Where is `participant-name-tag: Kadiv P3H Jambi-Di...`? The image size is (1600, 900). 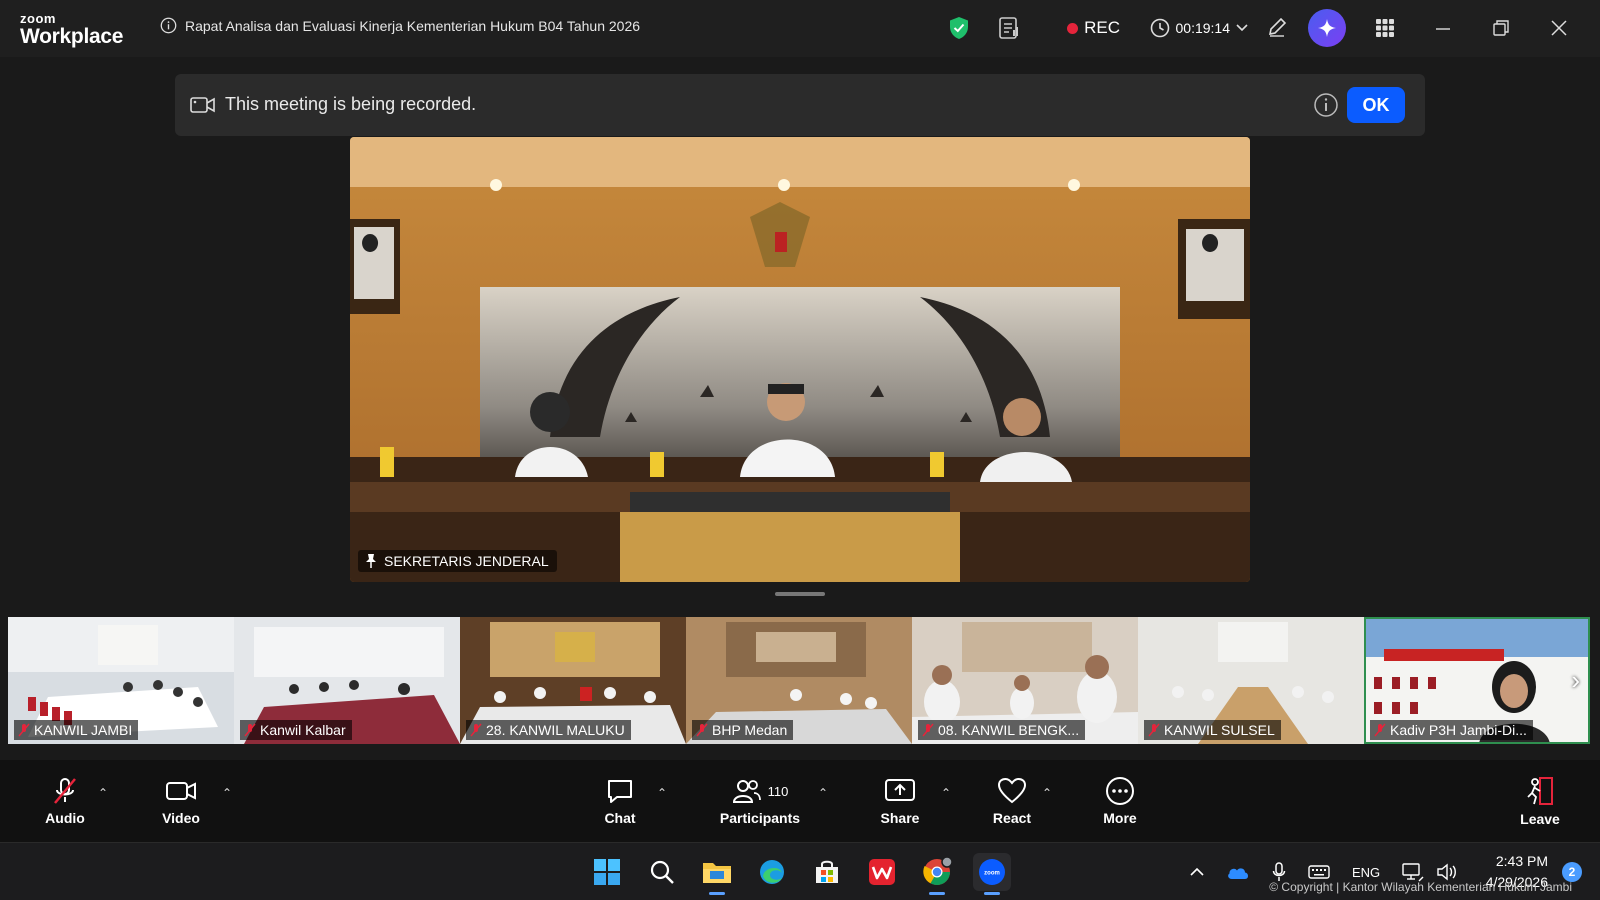 participant-name-tag: Kadiv P3H Jambi-Di... is located at coordinates (1451, 730).